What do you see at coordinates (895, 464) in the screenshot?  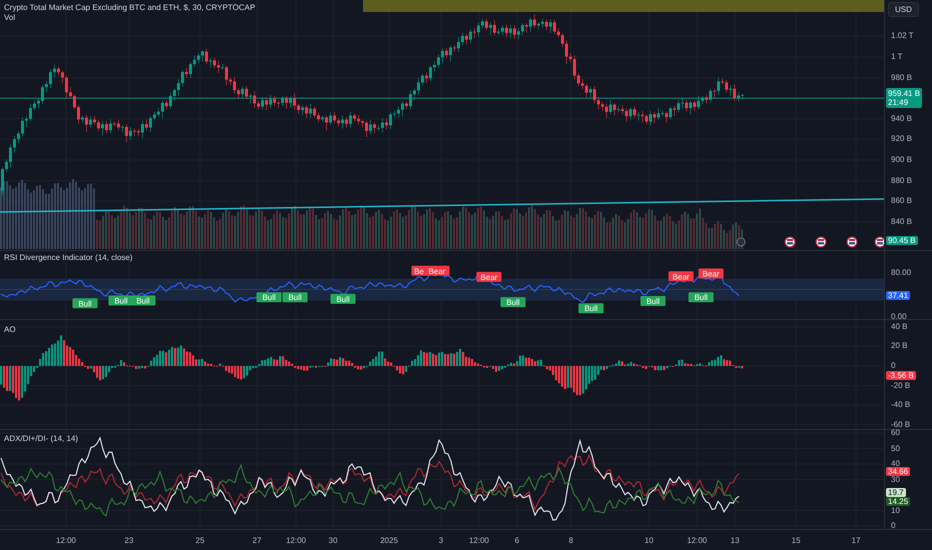 I see `axis-label: 40` at bounding box center [895, 464].